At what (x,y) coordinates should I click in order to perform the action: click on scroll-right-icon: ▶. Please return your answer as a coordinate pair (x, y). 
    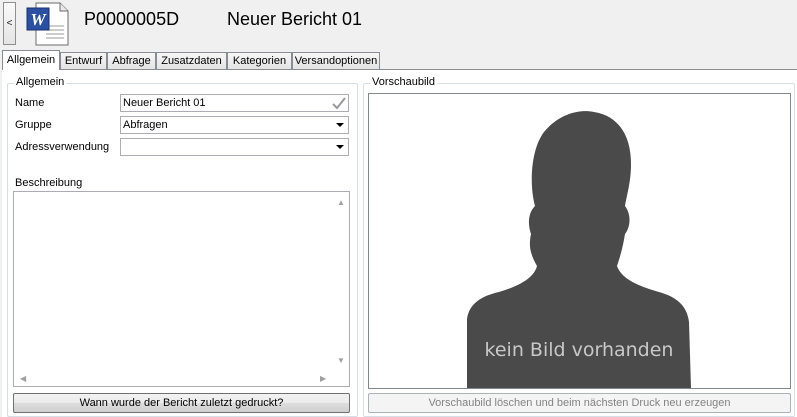
    Looking at the image, I should click on (323, 378).